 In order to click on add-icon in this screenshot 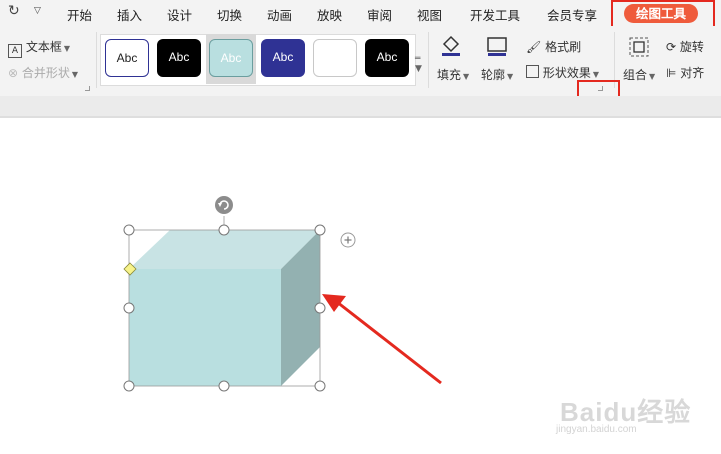, I will do `click(348, 240)`.